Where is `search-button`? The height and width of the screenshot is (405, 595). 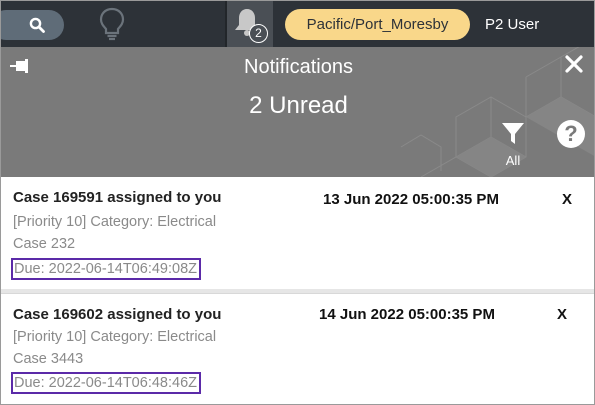 search-button is located at coordinates (32, 25).